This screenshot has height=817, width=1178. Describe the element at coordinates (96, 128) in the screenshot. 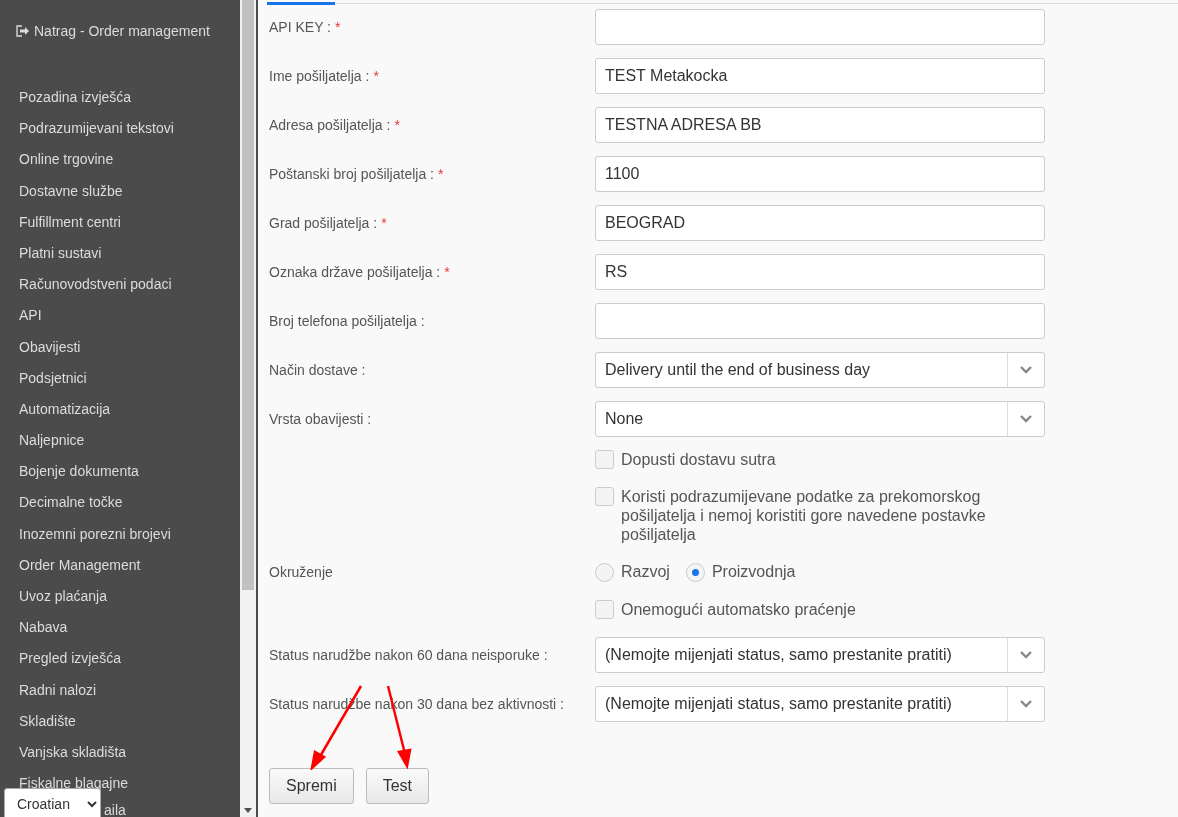

I see `sidebar-item: Podrazumijevani tekstovi` at that location.